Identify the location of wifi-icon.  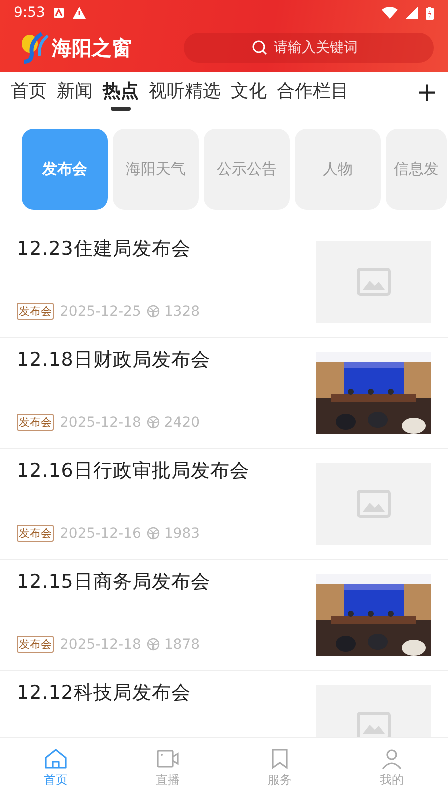
(390, 13).